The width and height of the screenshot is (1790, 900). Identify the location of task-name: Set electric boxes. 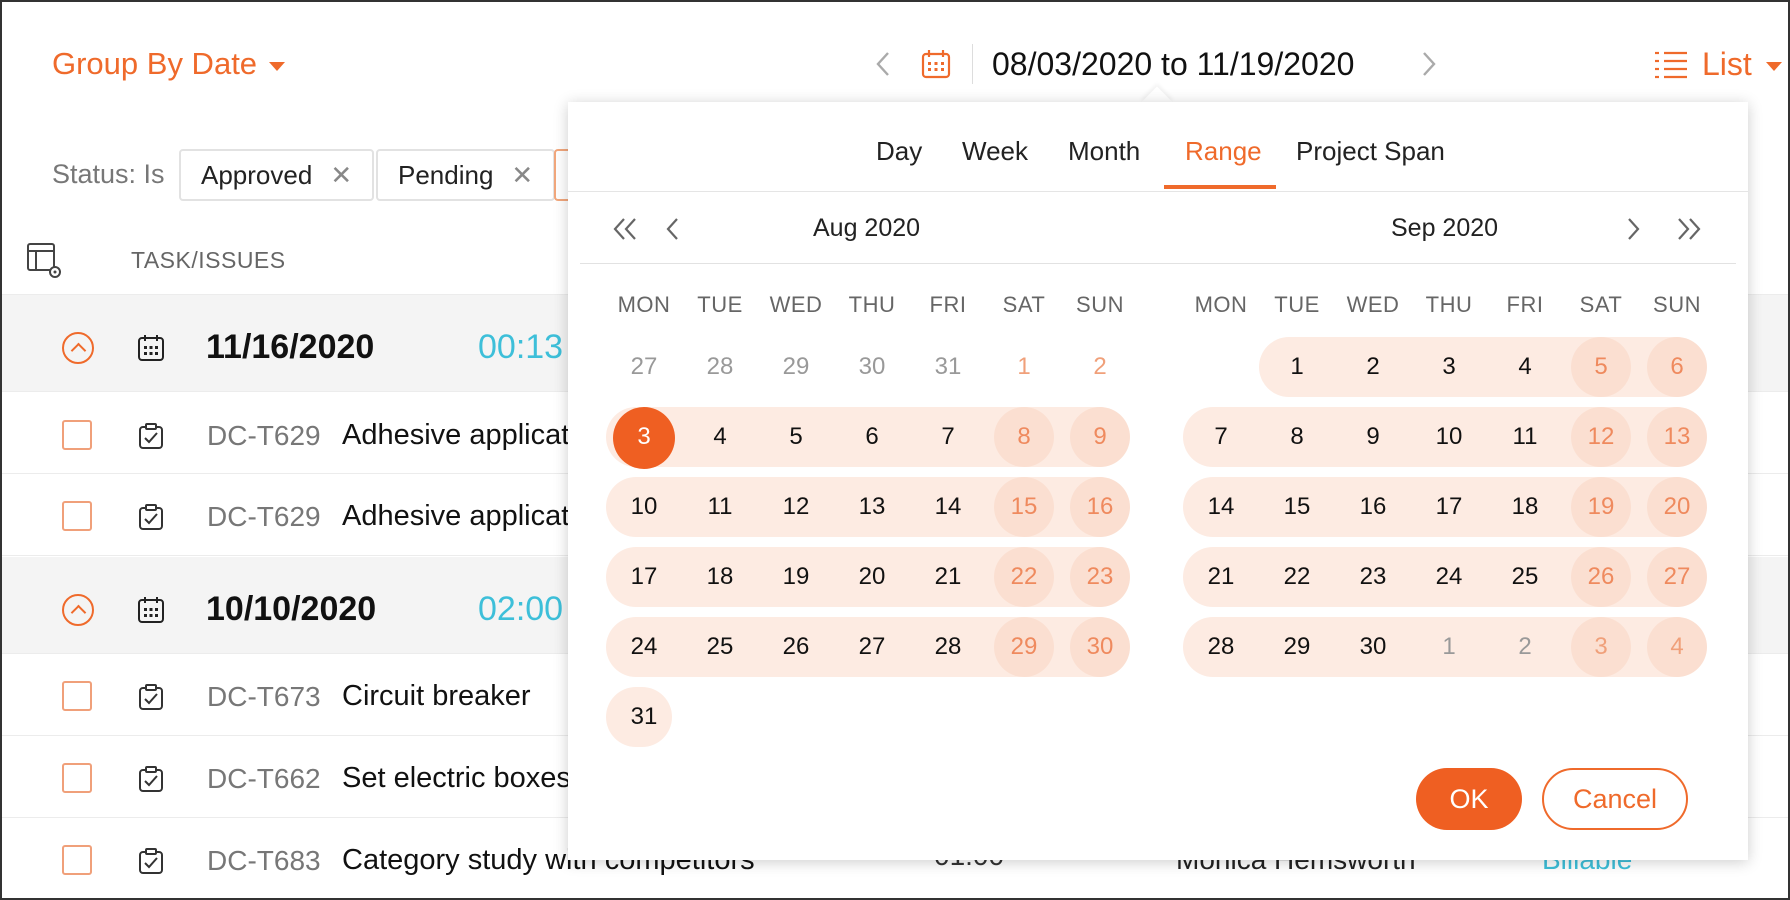
(456, 778).